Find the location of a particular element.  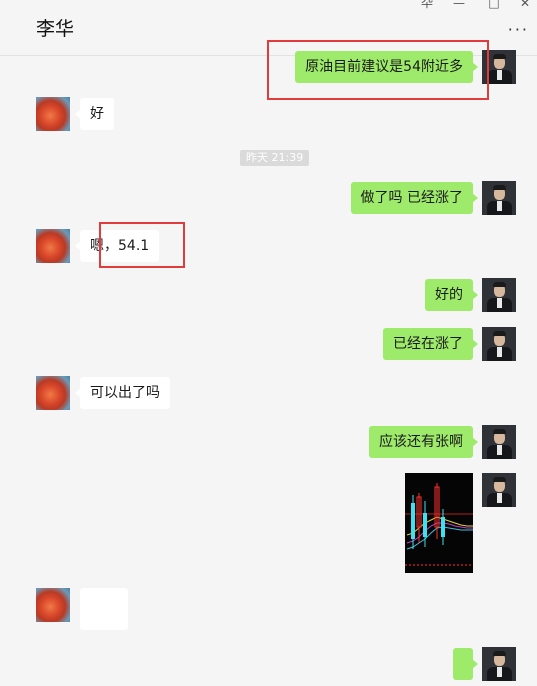

message-bubble-sent is located at coordinates (465, 664).